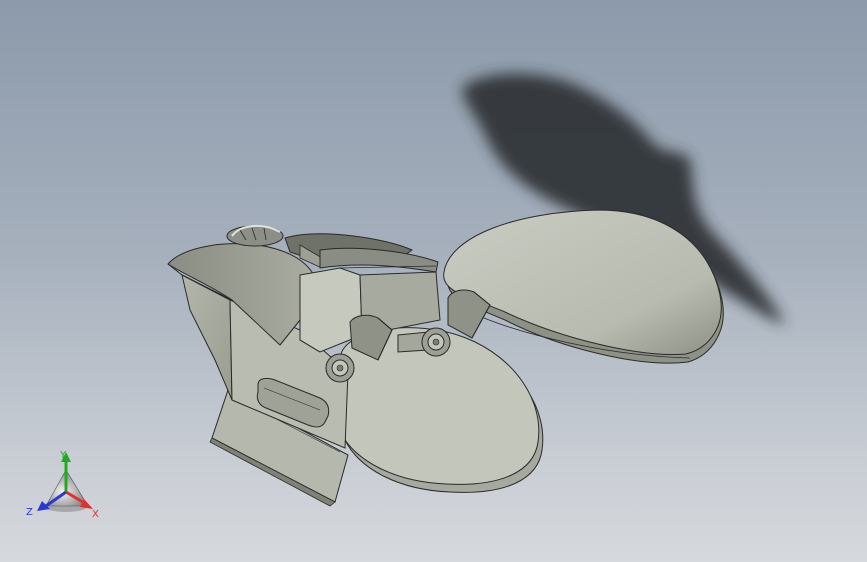 The width and height of the screenshot is (867, 562). What do you see at coordinates (63, 455) in the screenshot?
I see `y-axis-label: Y` at bounding box center [63, 455].